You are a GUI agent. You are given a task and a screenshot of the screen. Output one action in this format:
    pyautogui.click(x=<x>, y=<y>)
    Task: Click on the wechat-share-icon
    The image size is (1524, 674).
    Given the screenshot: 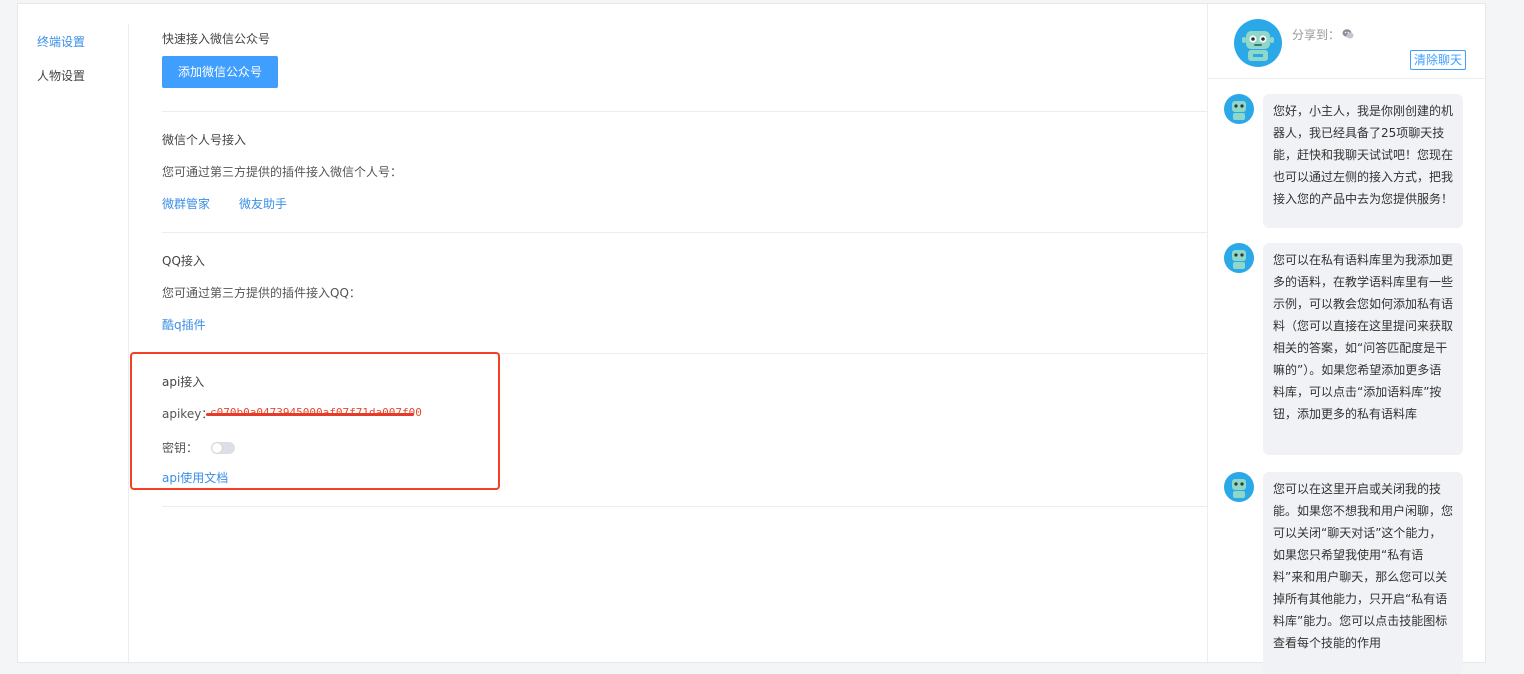 What is the action you would take?
    pyautogui.click(x=1348, y=34)
    